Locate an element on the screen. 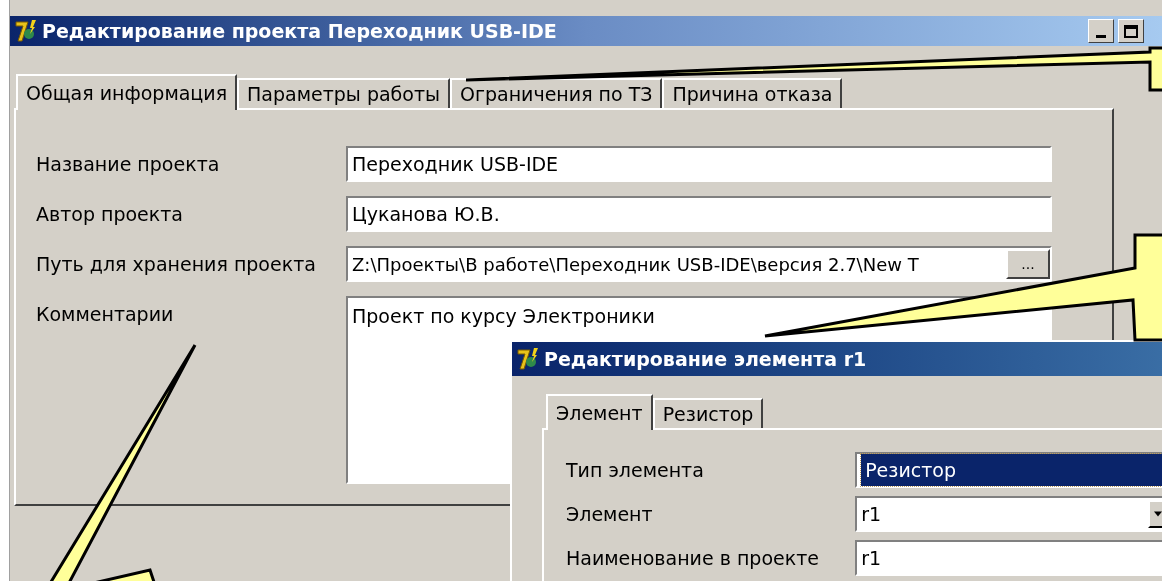 Image resolution: width=1162 pixels, height=581 pixels. field-label: Наименование в проекте is located at coordinates (693, 558).